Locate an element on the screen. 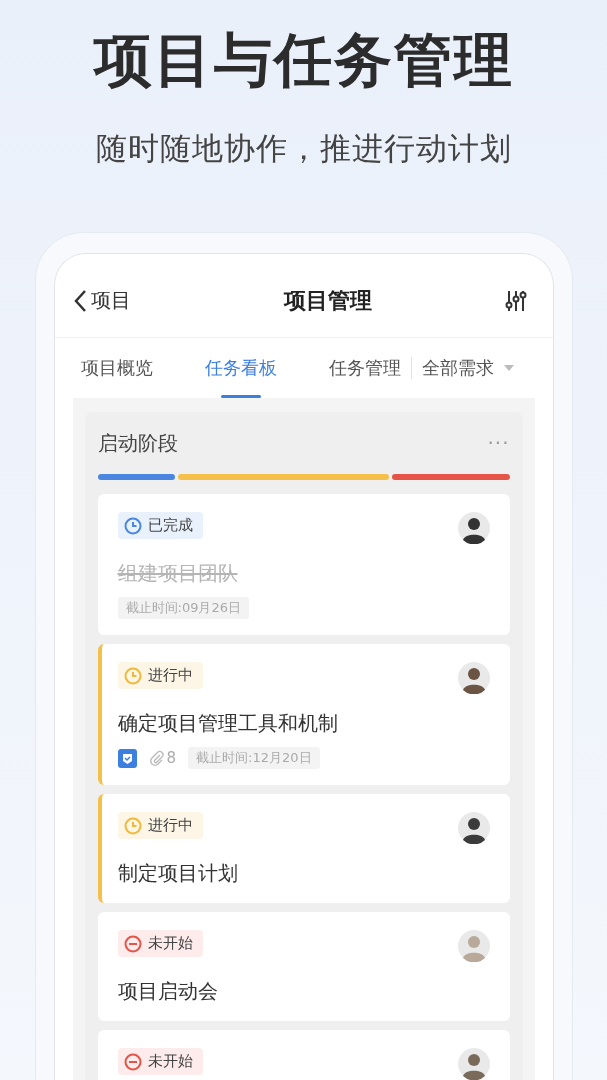 The height and width of the screenshot is (1080, 607). task-title: 确定项目管理工具和机制 is located at coordinates (228, 723).